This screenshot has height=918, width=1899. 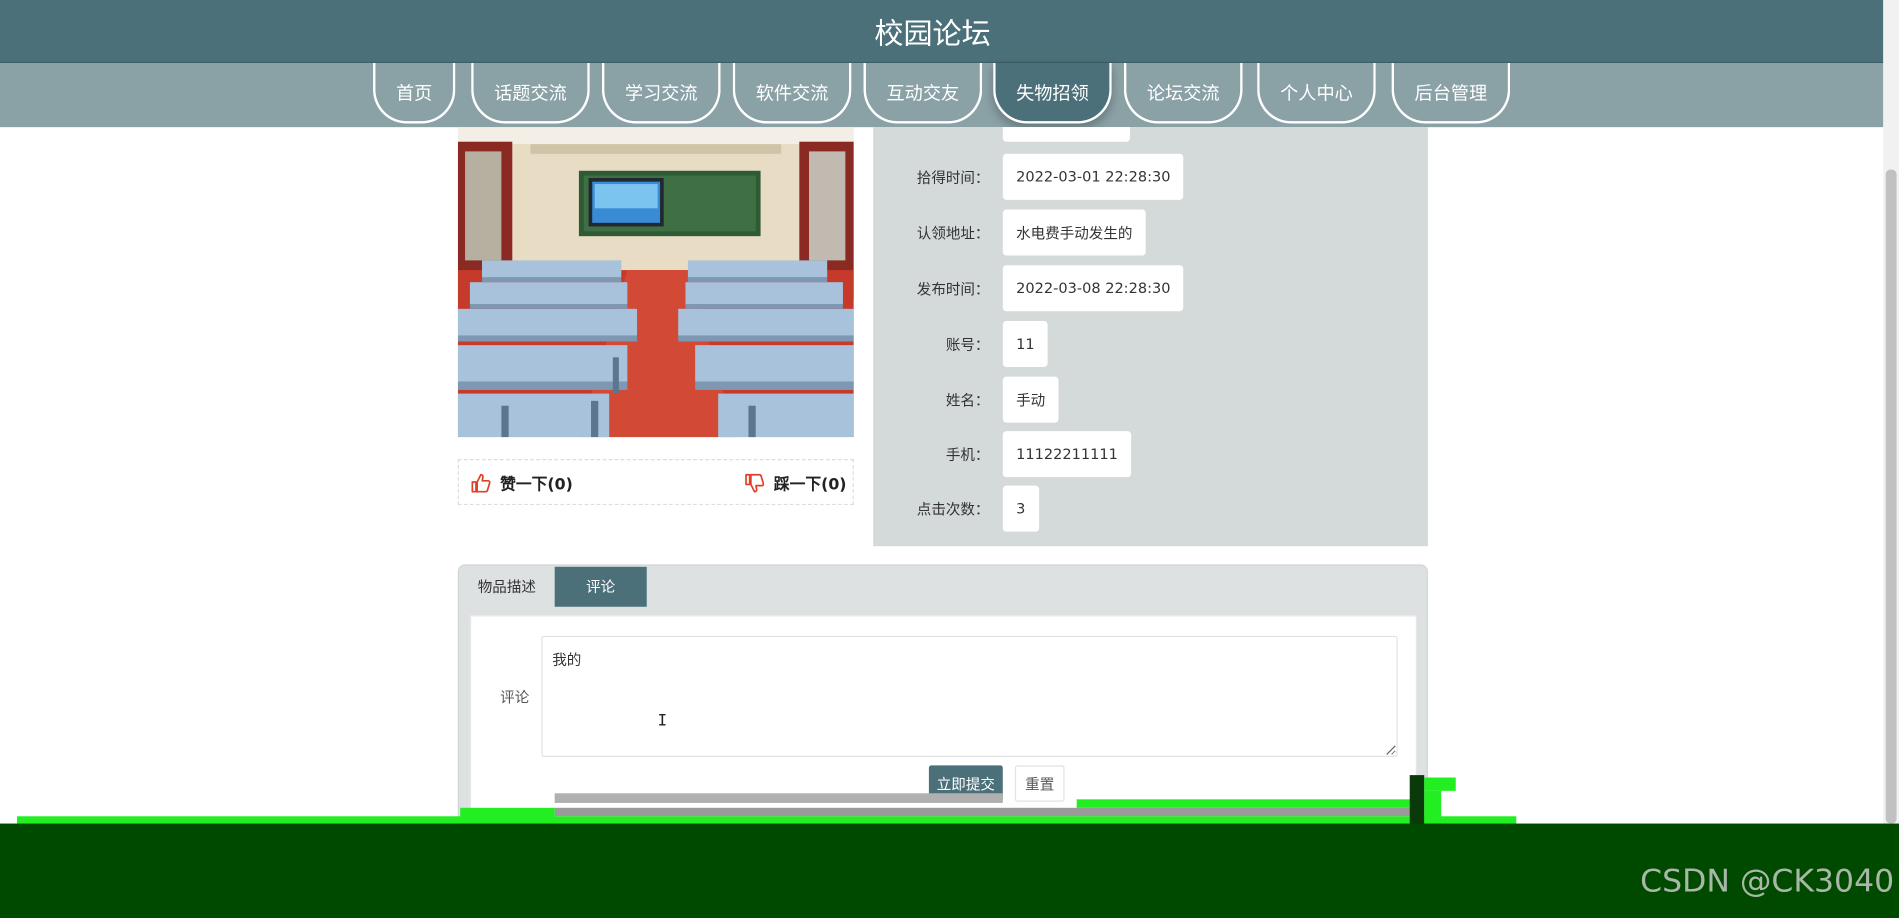 I want to click on nav-item-home: 首页, so click(x=414, y=93).